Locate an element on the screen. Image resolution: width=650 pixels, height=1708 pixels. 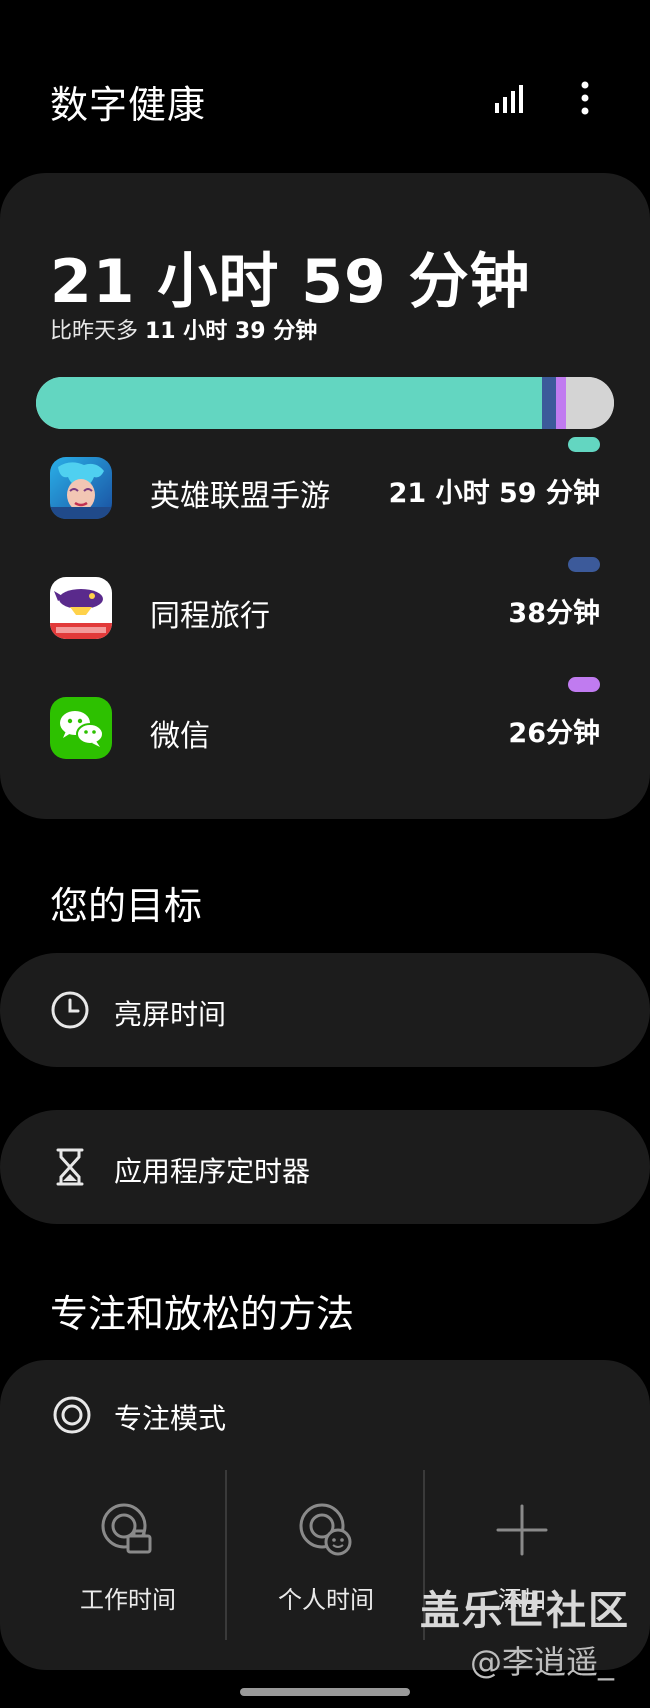
personal-time-mode: 个人时间 is located at coordinates (326, 1548).